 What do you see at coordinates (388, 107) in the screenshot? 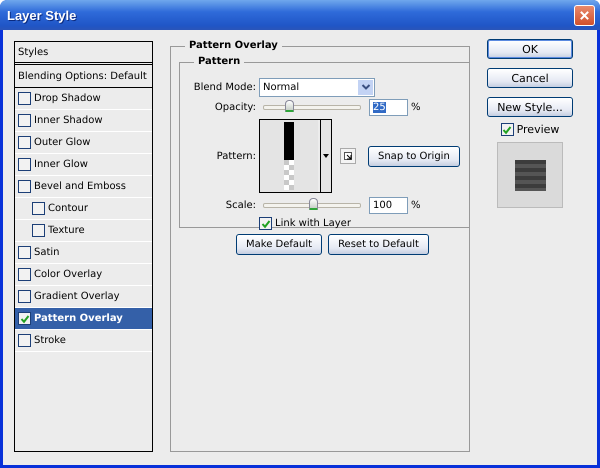
I see `opacity-input: 25` at bounding box center [388, 107].